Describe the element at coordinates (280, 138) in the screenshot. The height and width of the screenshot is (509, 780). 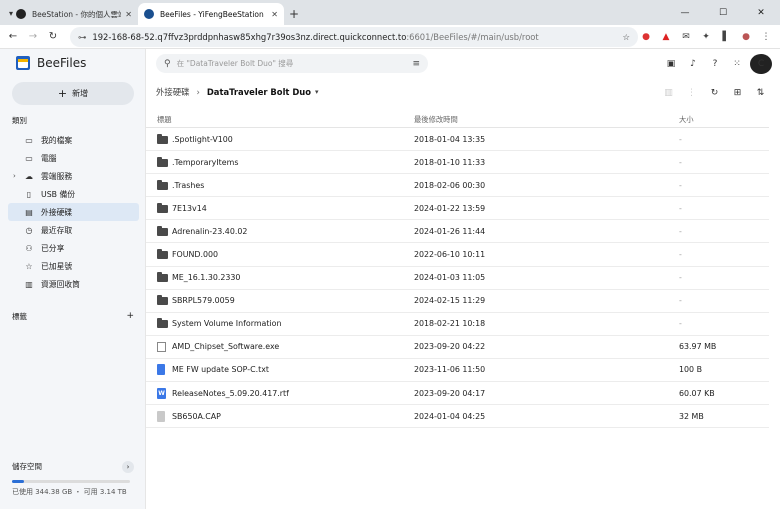
I see `file-name-cell: .Spotlight-V100` at that location.